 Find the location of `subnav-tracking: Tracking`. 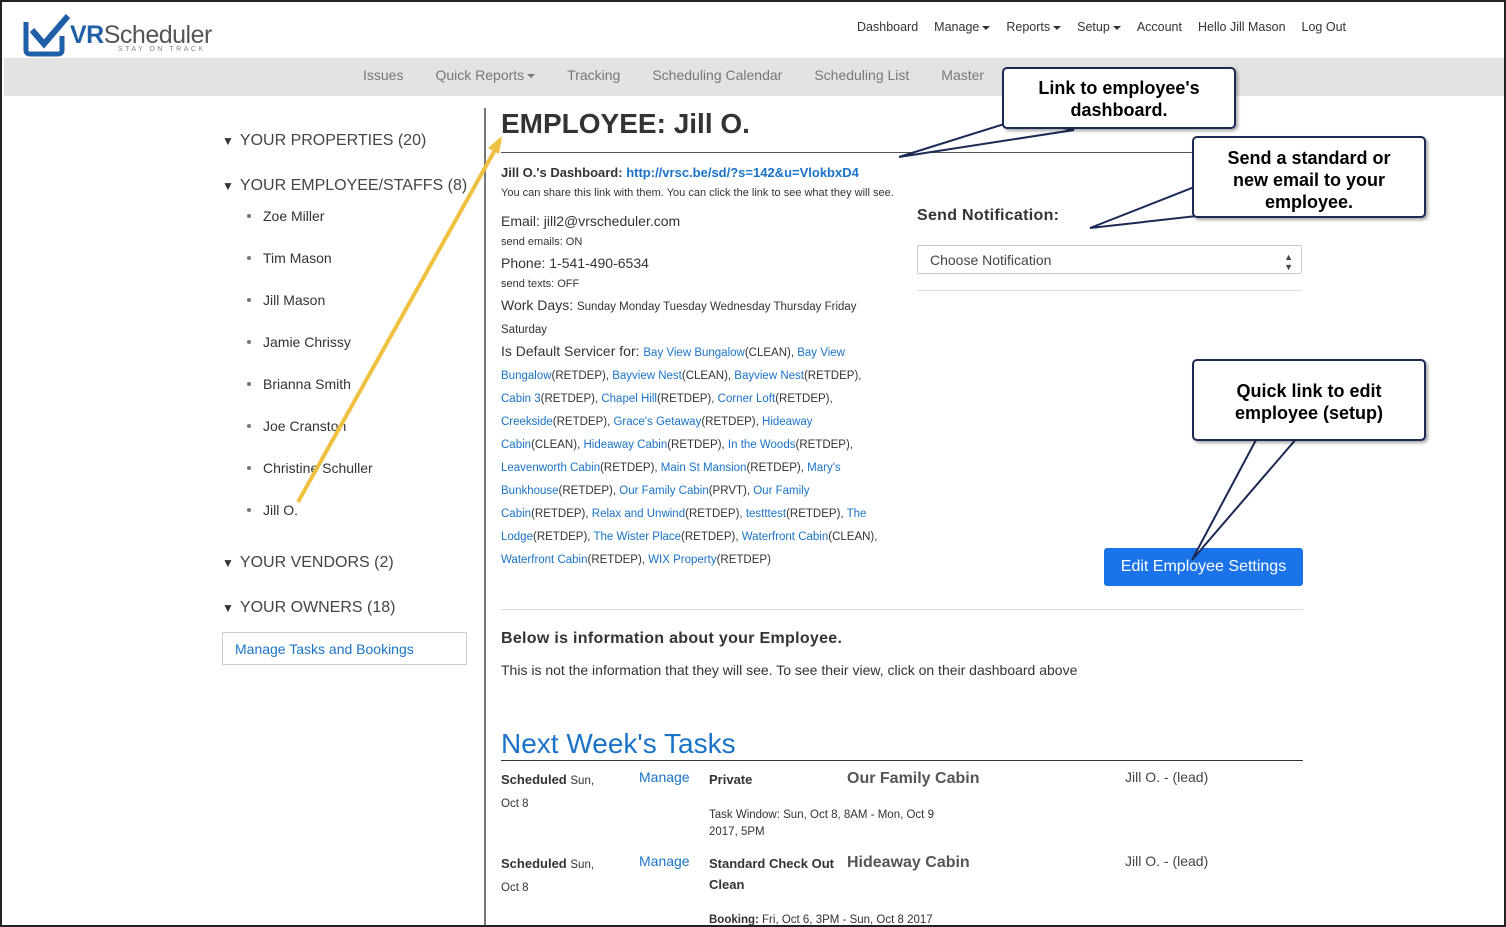

subnav-tracking: Tracking is located at coordinates (593, 75).